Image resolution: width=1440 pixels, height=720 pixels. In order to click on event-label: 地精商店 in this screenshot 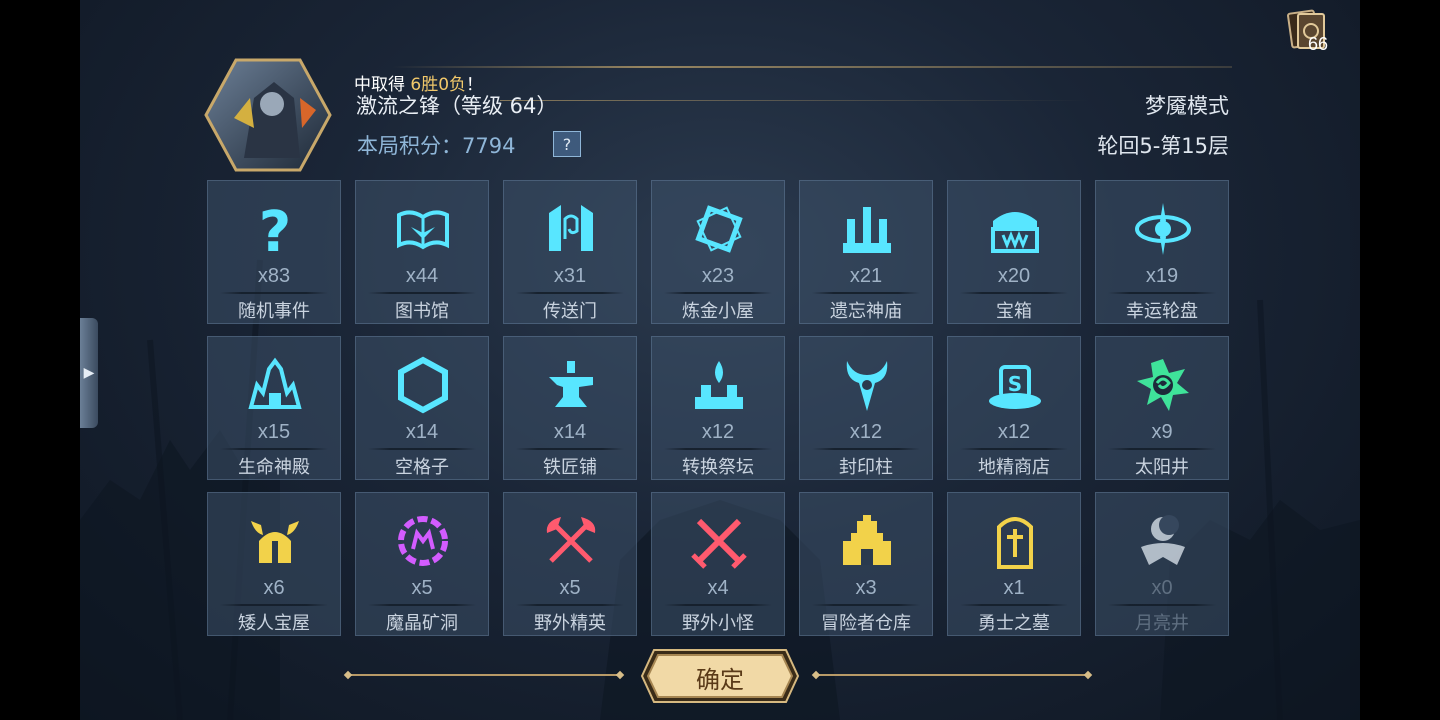, I will do `click(1014, 467)`.